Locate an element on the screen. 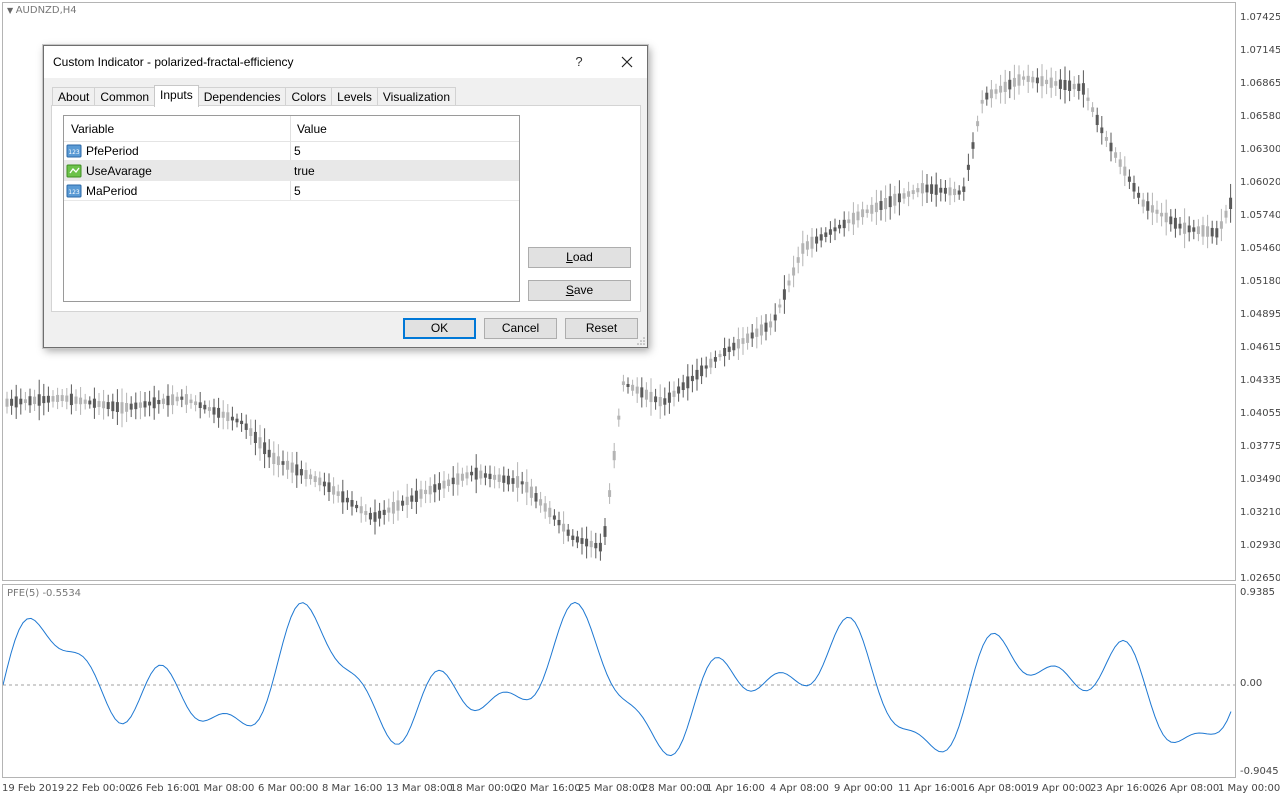  time-tick-label: 1 Mar 08:00 is located at coordinates (224, 788).